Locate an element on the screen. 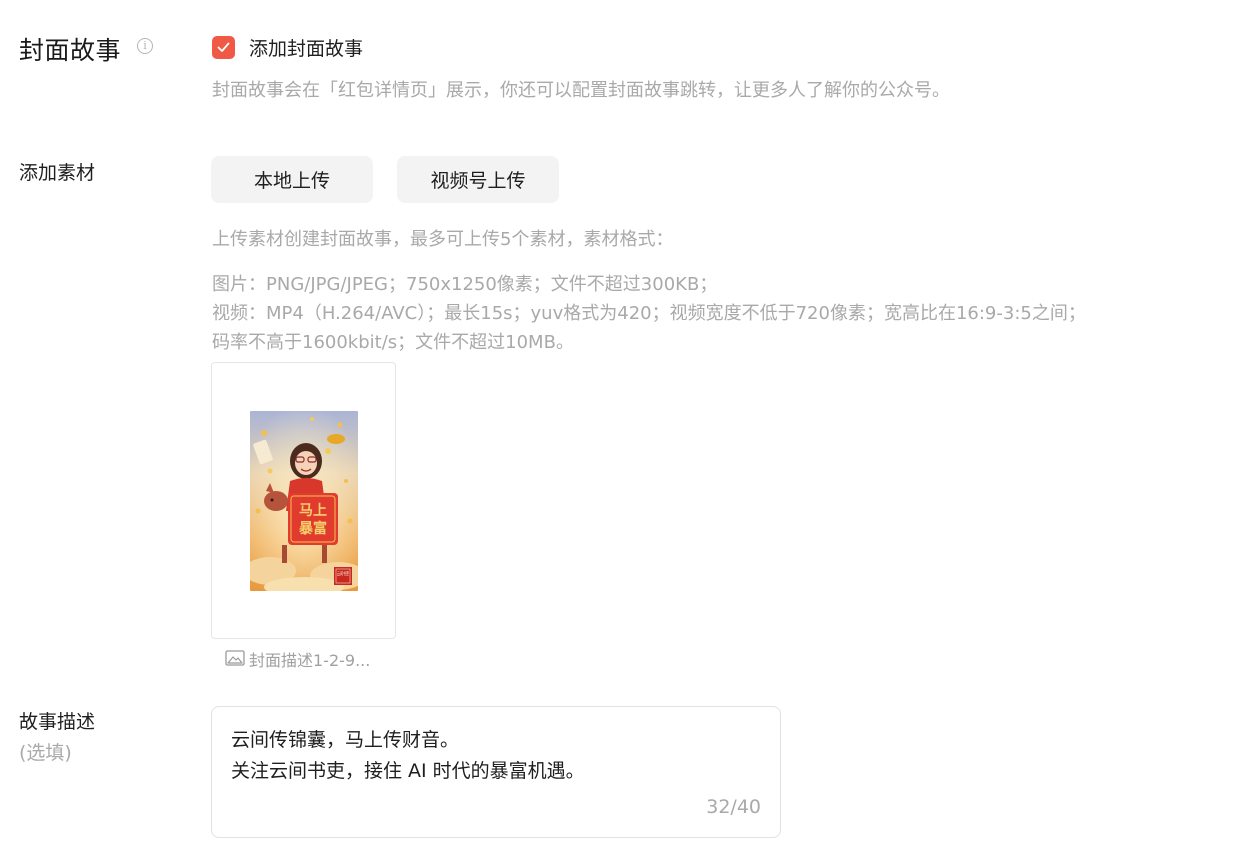  optional-tag: (选填) is located at coordinates (45, 753).